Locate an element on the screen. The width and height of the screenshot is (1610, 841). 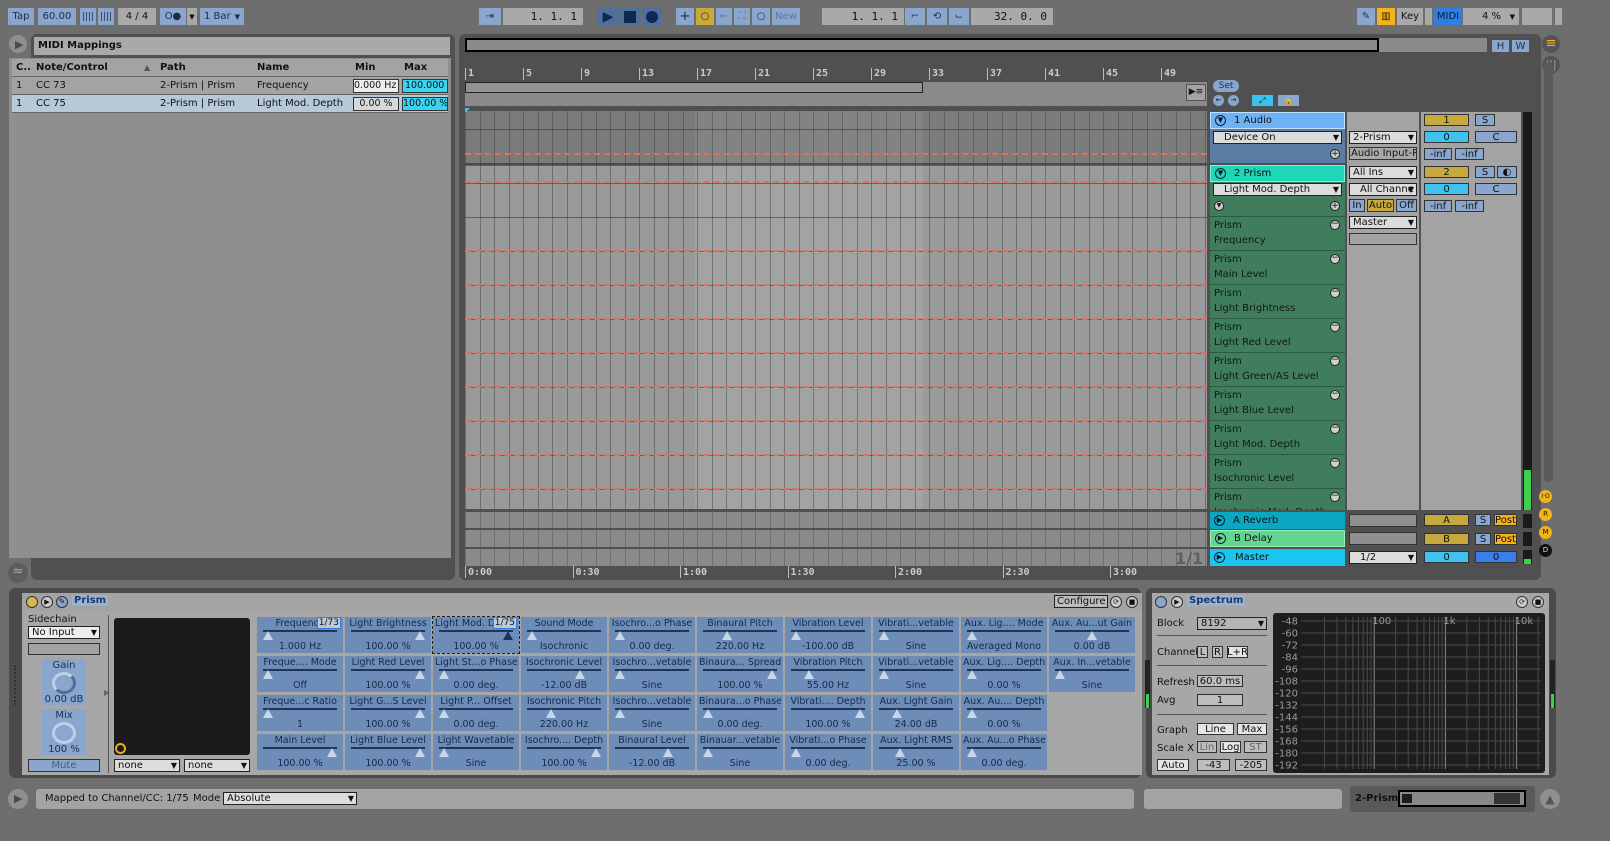
channel-l-button: L is located at coordinates (1202, 652).